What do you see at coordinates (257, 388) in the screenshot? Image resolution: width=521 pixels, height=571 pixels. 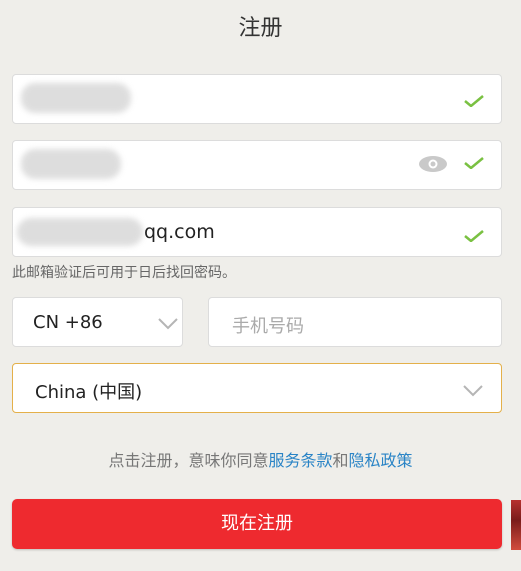 I see `region-select: China (中国)` at bounding box center [257, 388].